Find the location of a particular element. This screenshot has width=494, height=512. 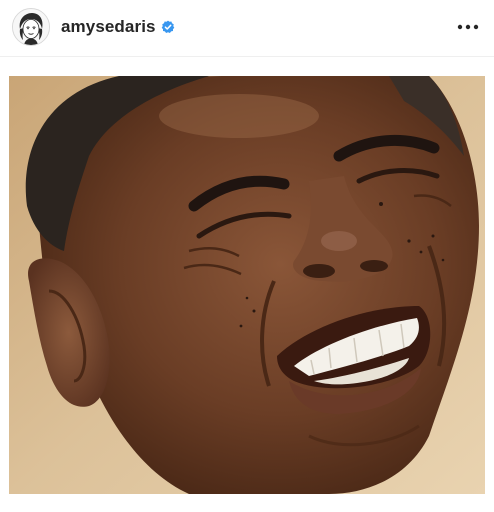

username-link: amysedaris is located at coordinates (108, 27).